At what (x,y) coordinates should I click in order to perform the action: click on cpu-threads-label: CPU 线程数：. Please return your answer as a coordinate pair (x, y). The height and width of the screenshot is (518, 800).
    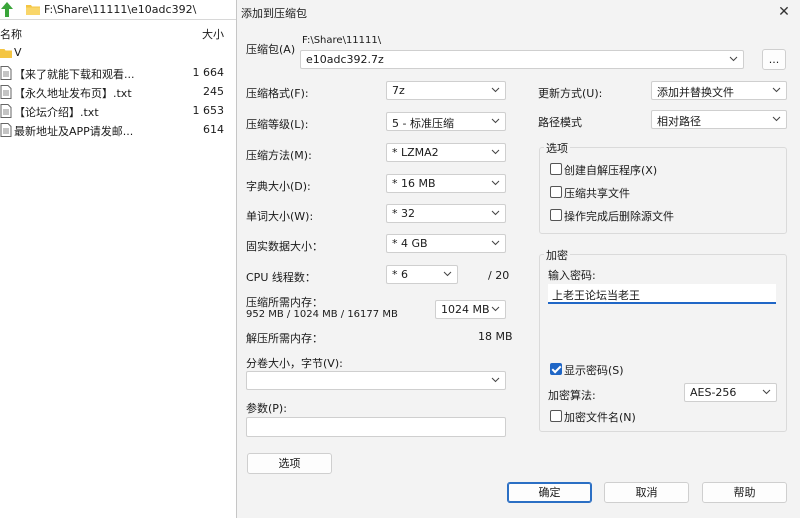
    Looking at the image, I should click on (281, 277).